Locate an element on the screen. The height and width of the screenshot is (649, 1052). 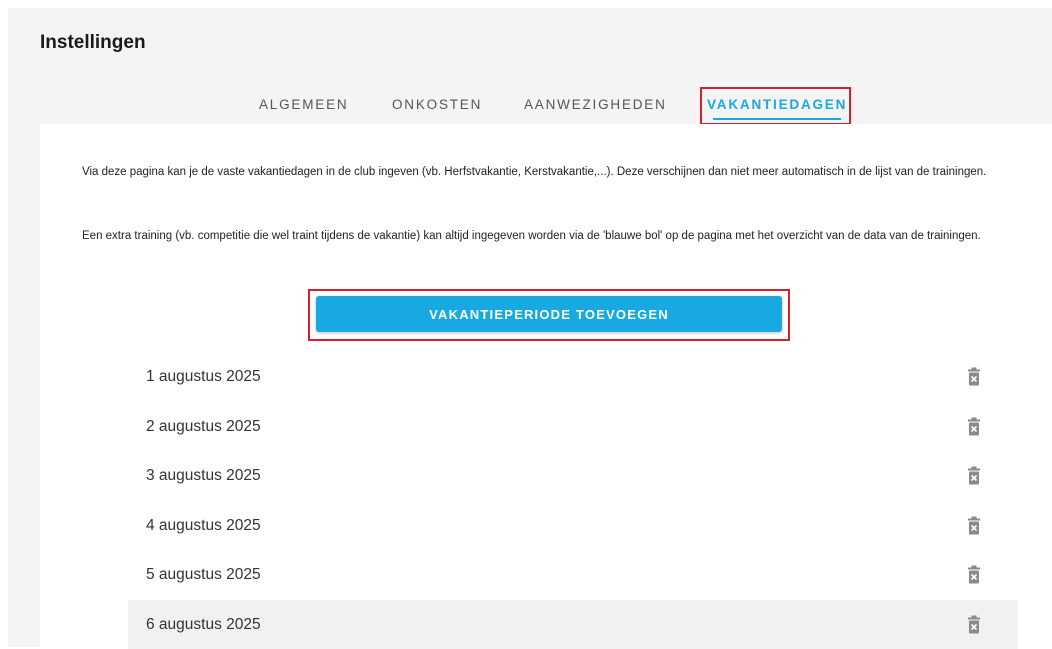
tab-vakantiedagen: VAKANTIEDAGEN is located at coordinates (777, 107).